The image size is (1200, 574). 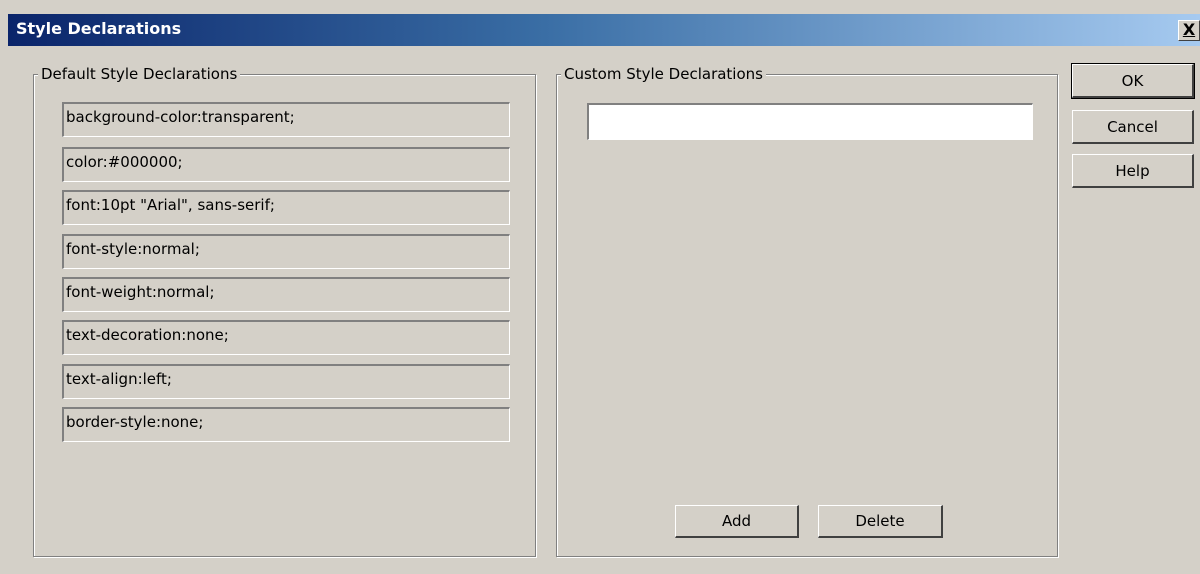 I want to click on ok-button: OK, so click(x=1133, y=81).